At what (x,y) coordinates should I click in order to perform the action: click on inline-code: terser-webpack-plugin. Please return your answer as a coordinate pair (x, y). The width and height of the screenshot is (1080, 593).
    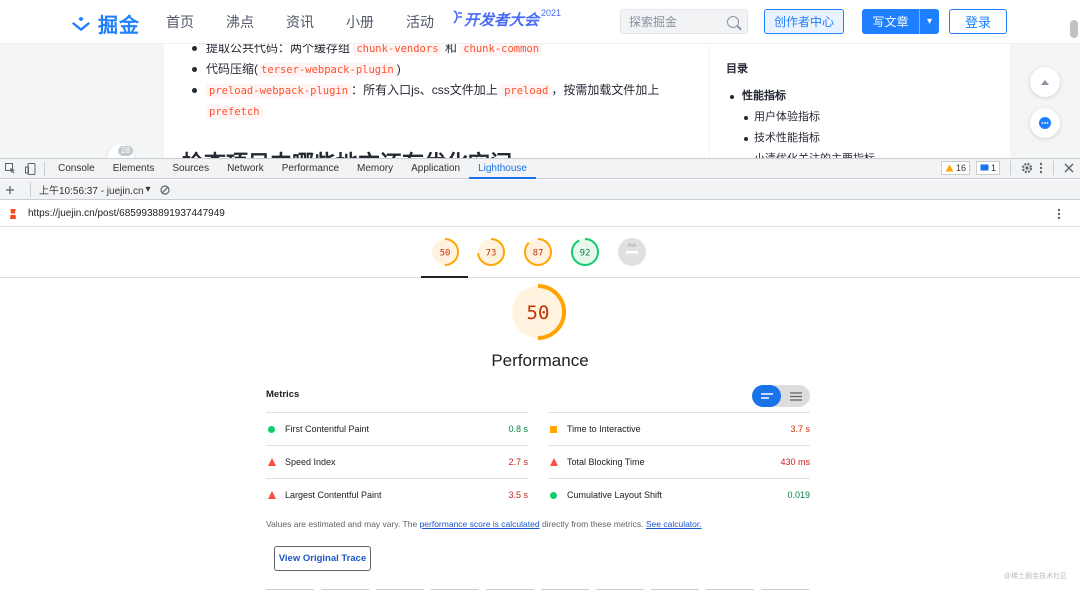
    Looking at the image, I should click on (327, 70).